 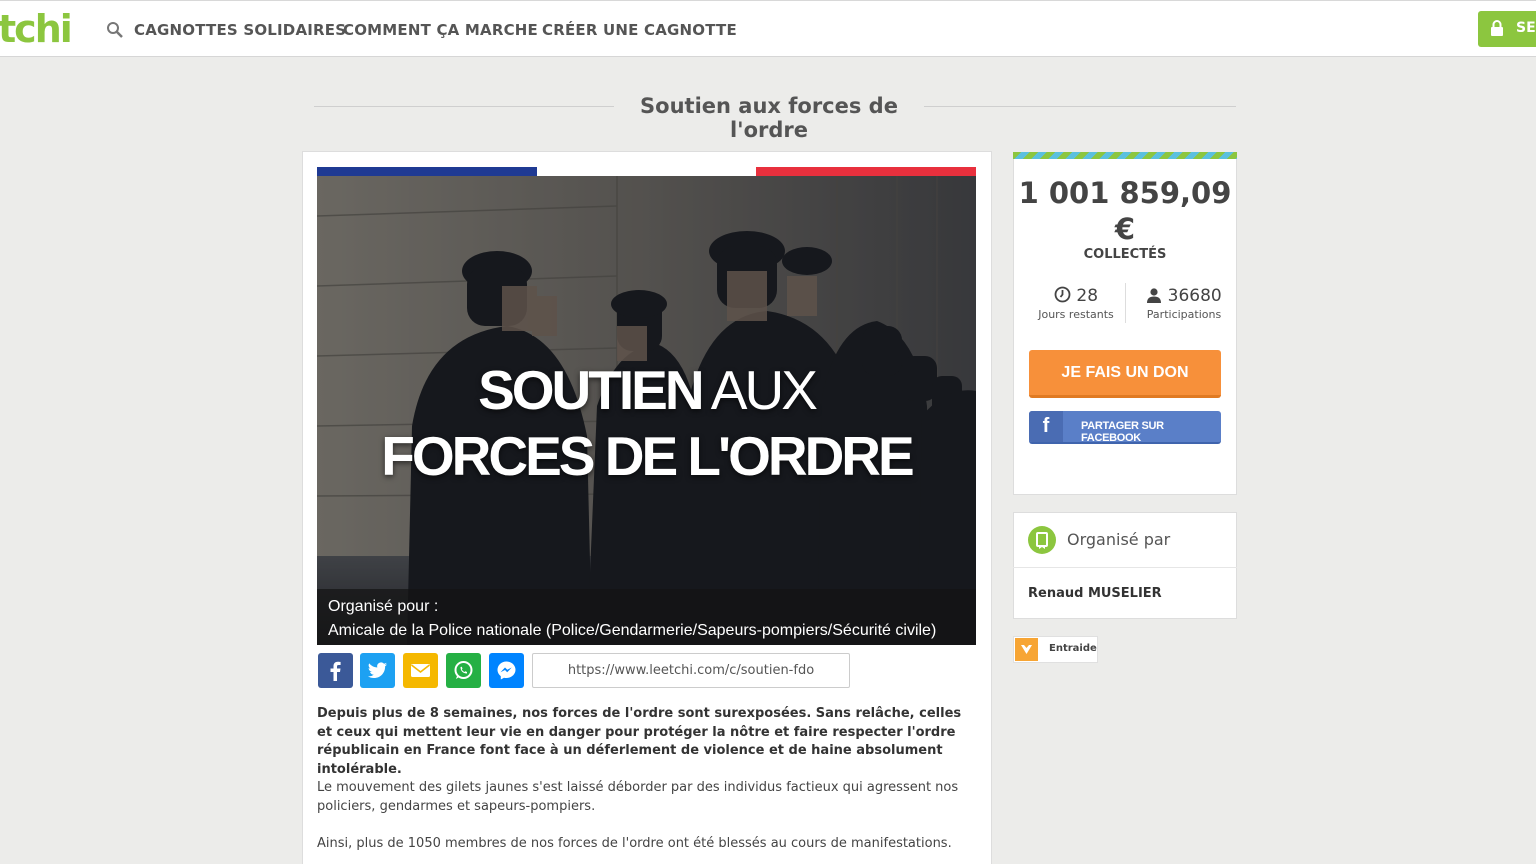 I want to click on title-divider-right, so click(x=1080, y=106).